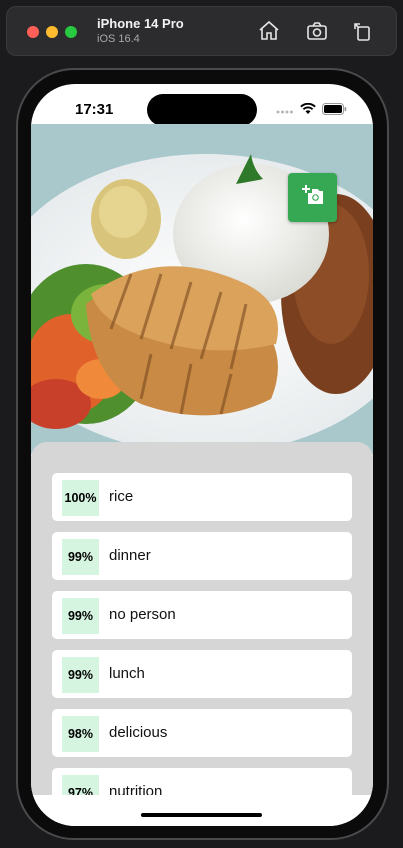 This screenshot has height=848, width=403. What do you see at coordinates (140, 23) in the screenshot?
I see `device-name: iPhone 14 Pro` at bounding box center [140, 23].